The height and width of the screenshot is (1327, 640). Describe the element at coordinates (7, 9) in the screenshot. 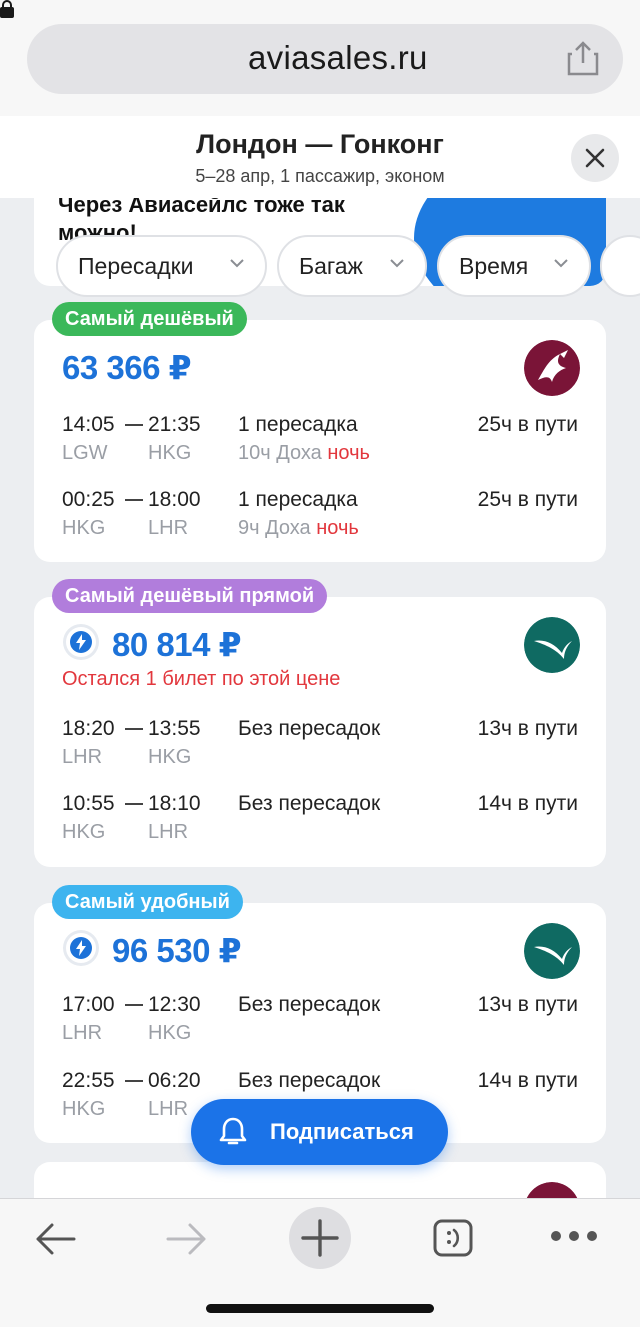

I see `lock-icon` at that location.